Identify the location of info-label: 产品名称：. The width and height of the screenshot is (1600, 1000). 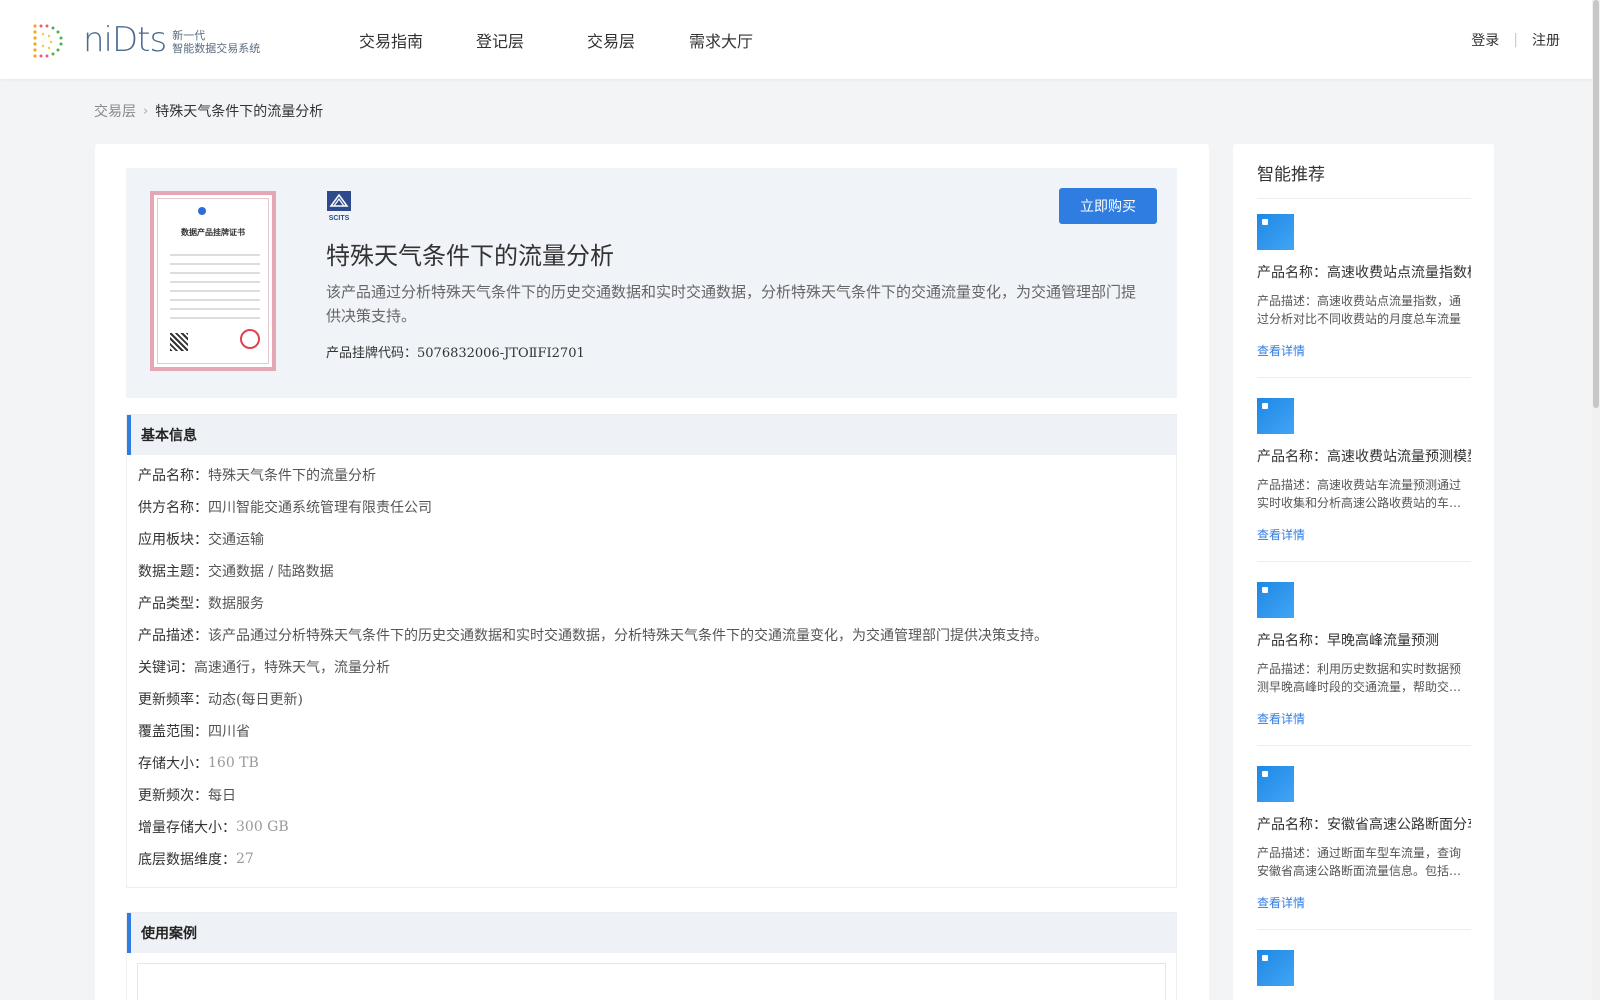
(173, 476).